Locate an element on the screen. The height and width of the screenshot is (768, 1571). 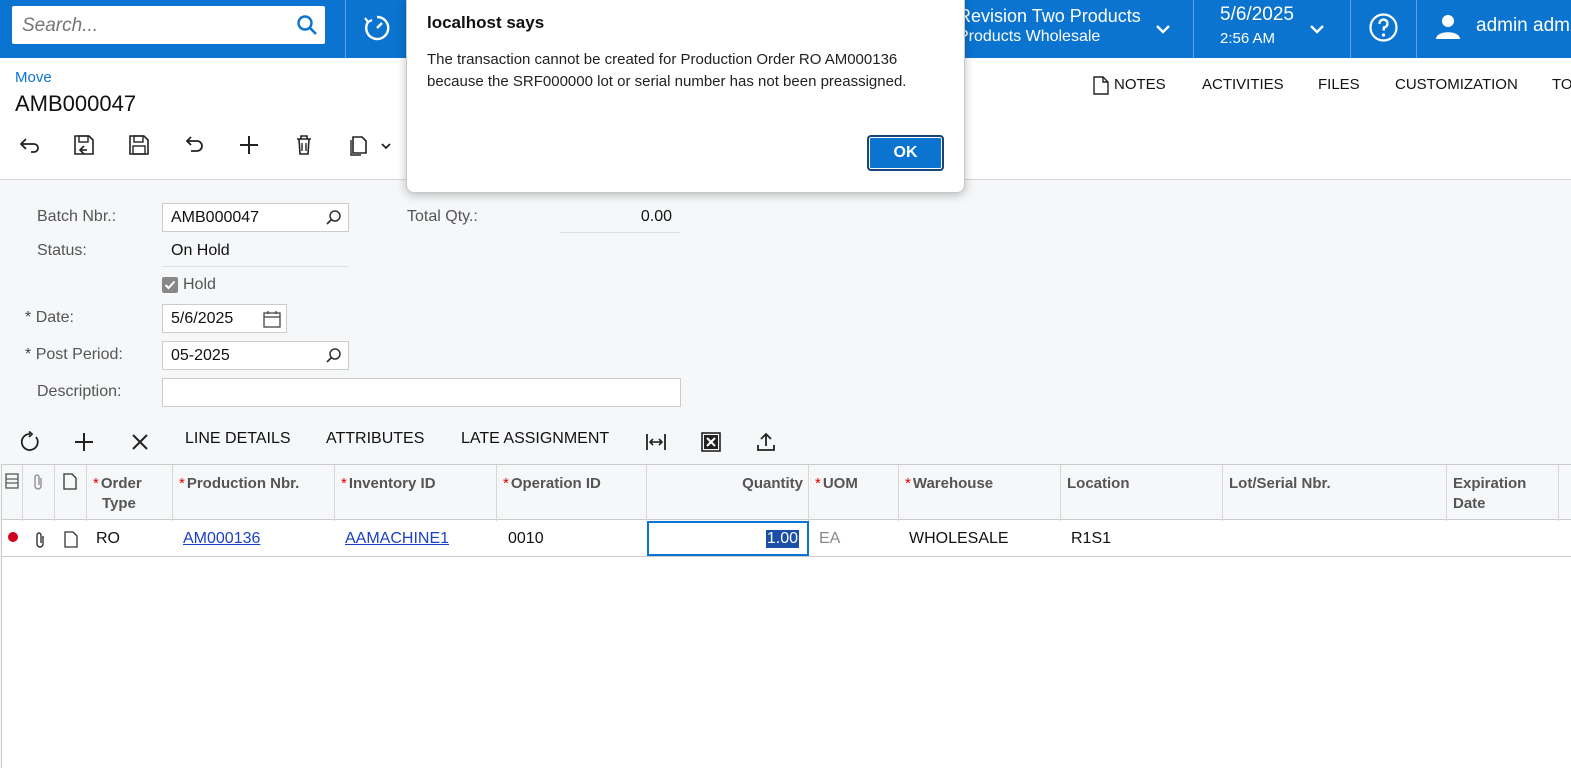
batch-nbr-label: Batch Nbr.: is located at coordinates (77, 216).